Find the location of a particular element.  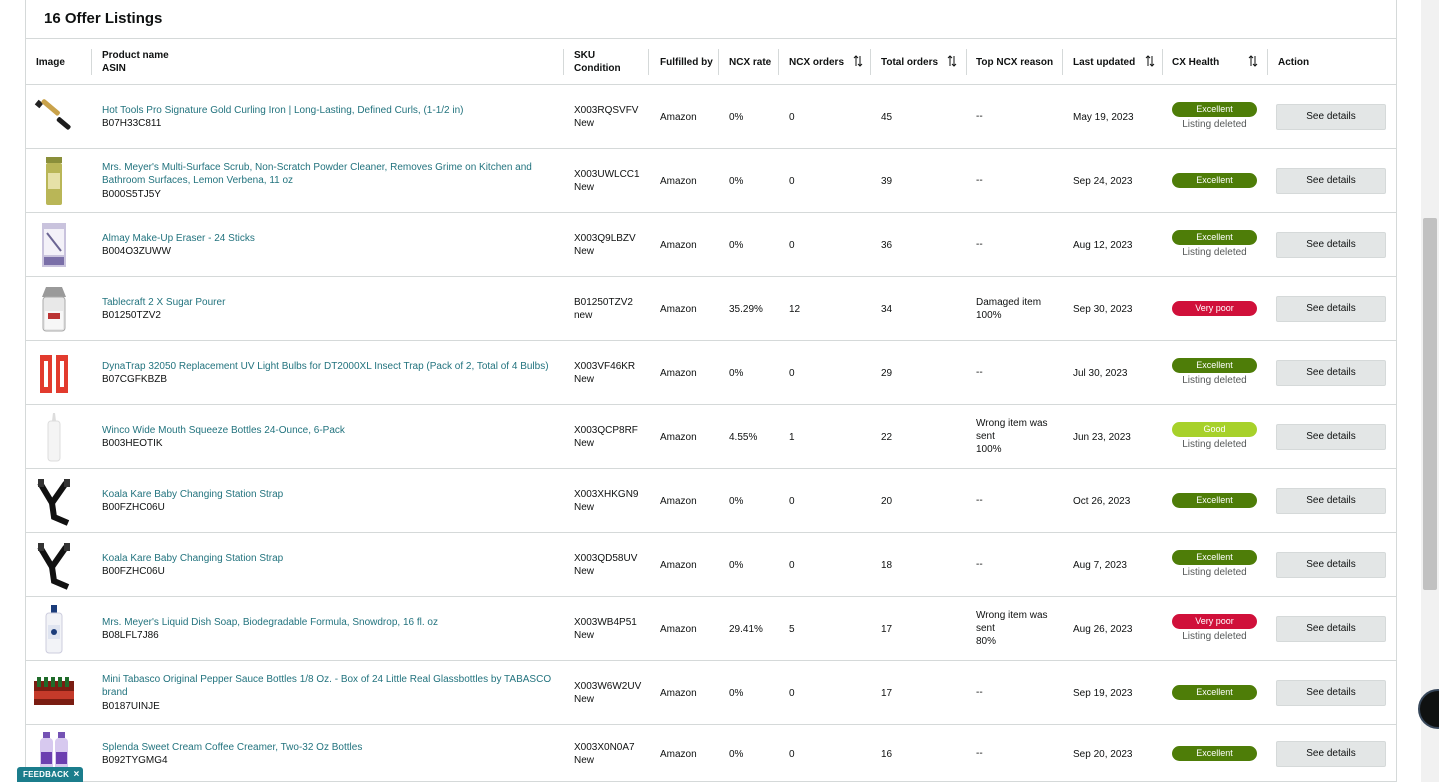

top-ncx-reason-value: Wrong item was sent 100% is located at coordinates (1017, 436).